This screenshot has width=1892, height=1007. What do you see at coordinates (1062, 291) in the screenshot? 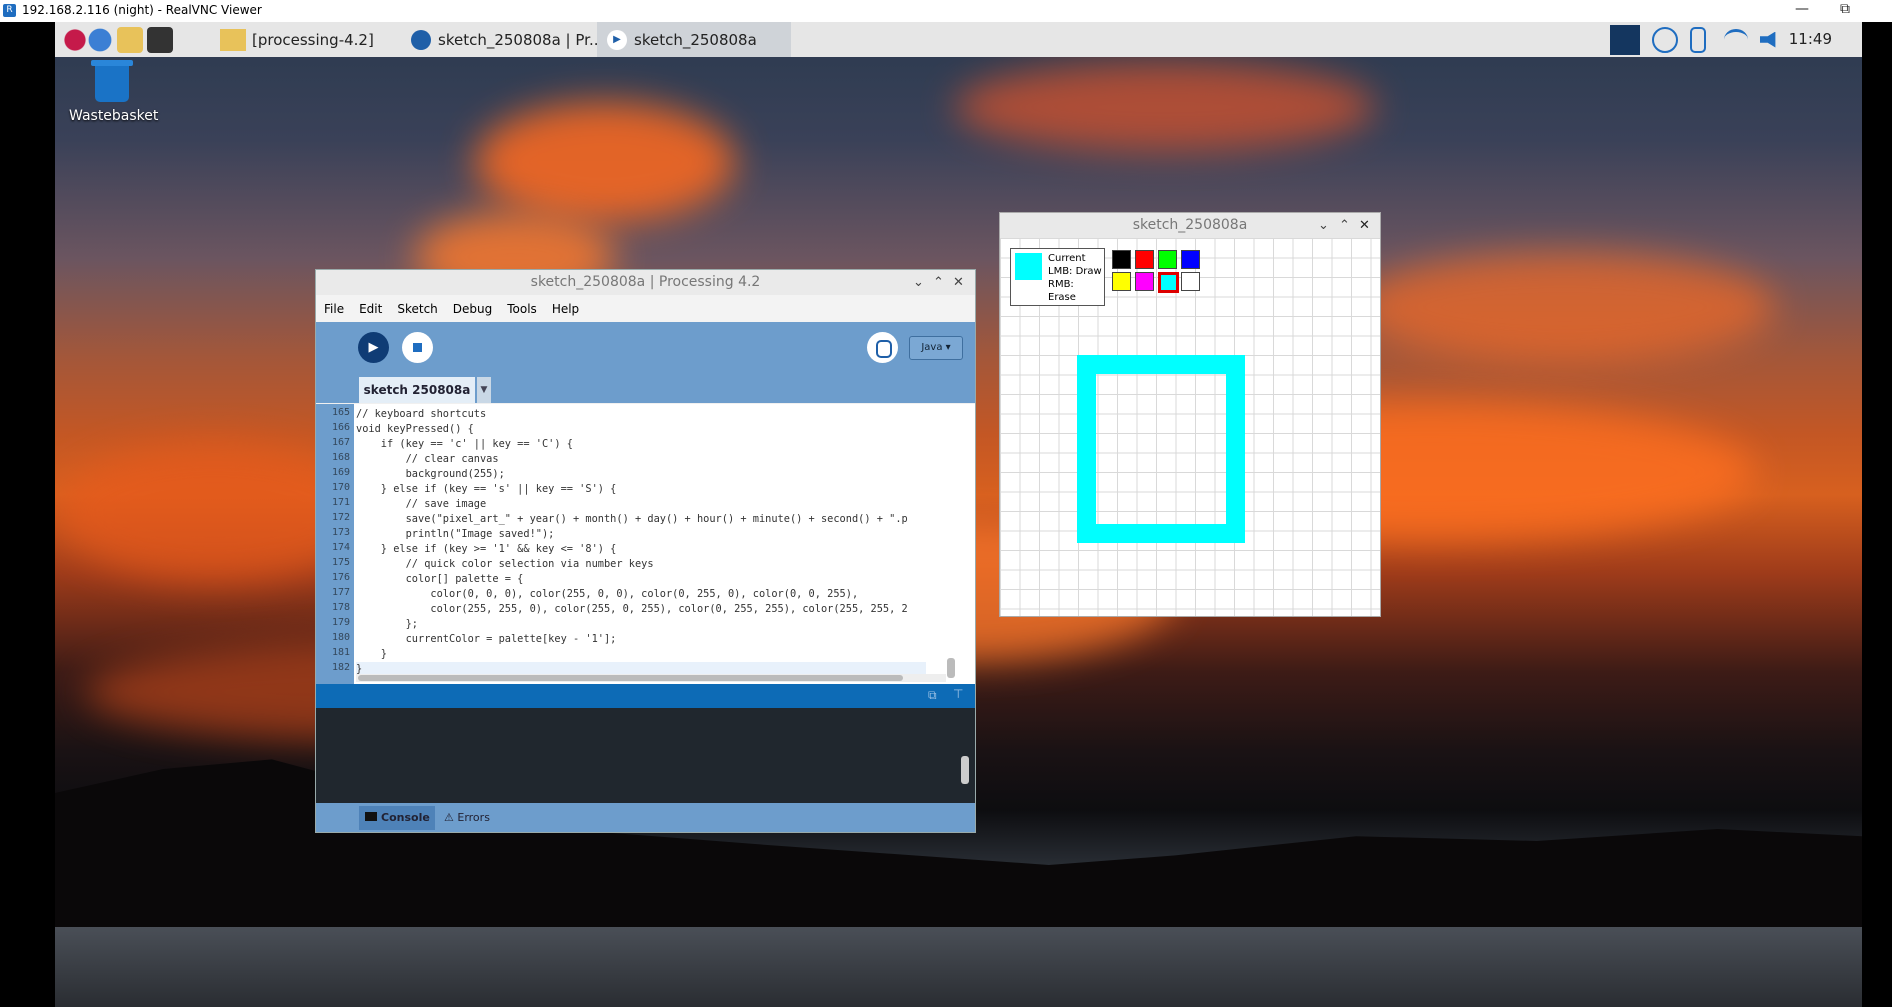
I see `legend-rmb: RMB: Erase` at bounding box center [1062, 291].